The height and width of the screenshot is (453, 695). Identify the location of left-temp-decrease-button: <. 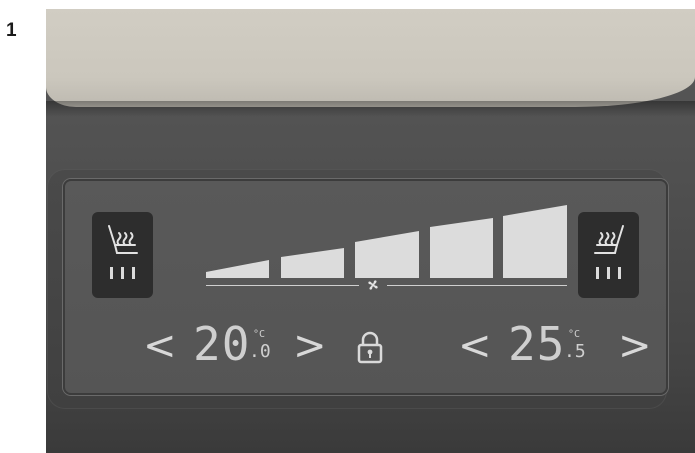
(160, 346).